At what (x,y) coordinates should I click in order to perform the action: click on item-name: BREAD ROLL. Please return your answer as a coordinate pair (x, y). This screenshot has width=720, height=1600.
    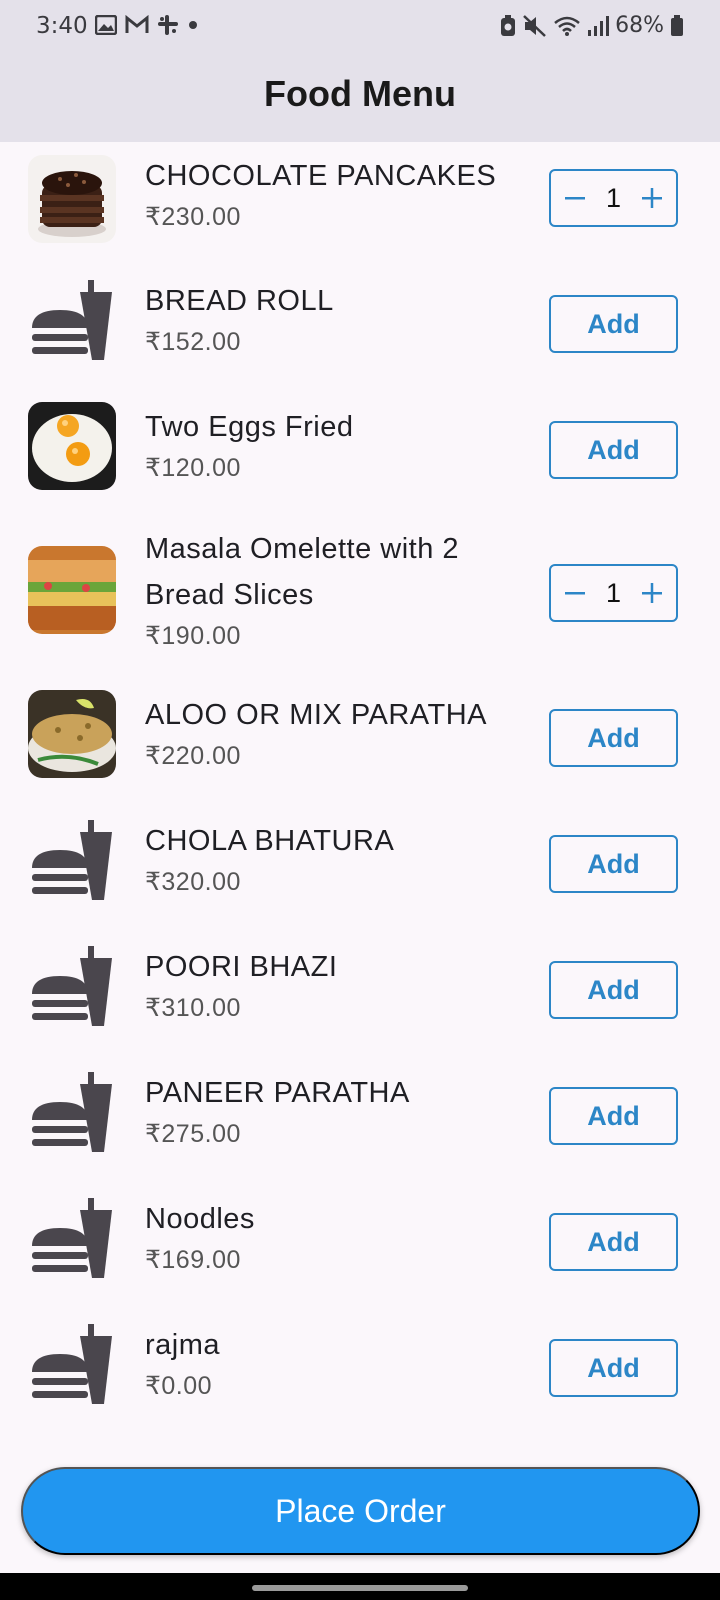
    Looking at the image, I should click on (239, 301).